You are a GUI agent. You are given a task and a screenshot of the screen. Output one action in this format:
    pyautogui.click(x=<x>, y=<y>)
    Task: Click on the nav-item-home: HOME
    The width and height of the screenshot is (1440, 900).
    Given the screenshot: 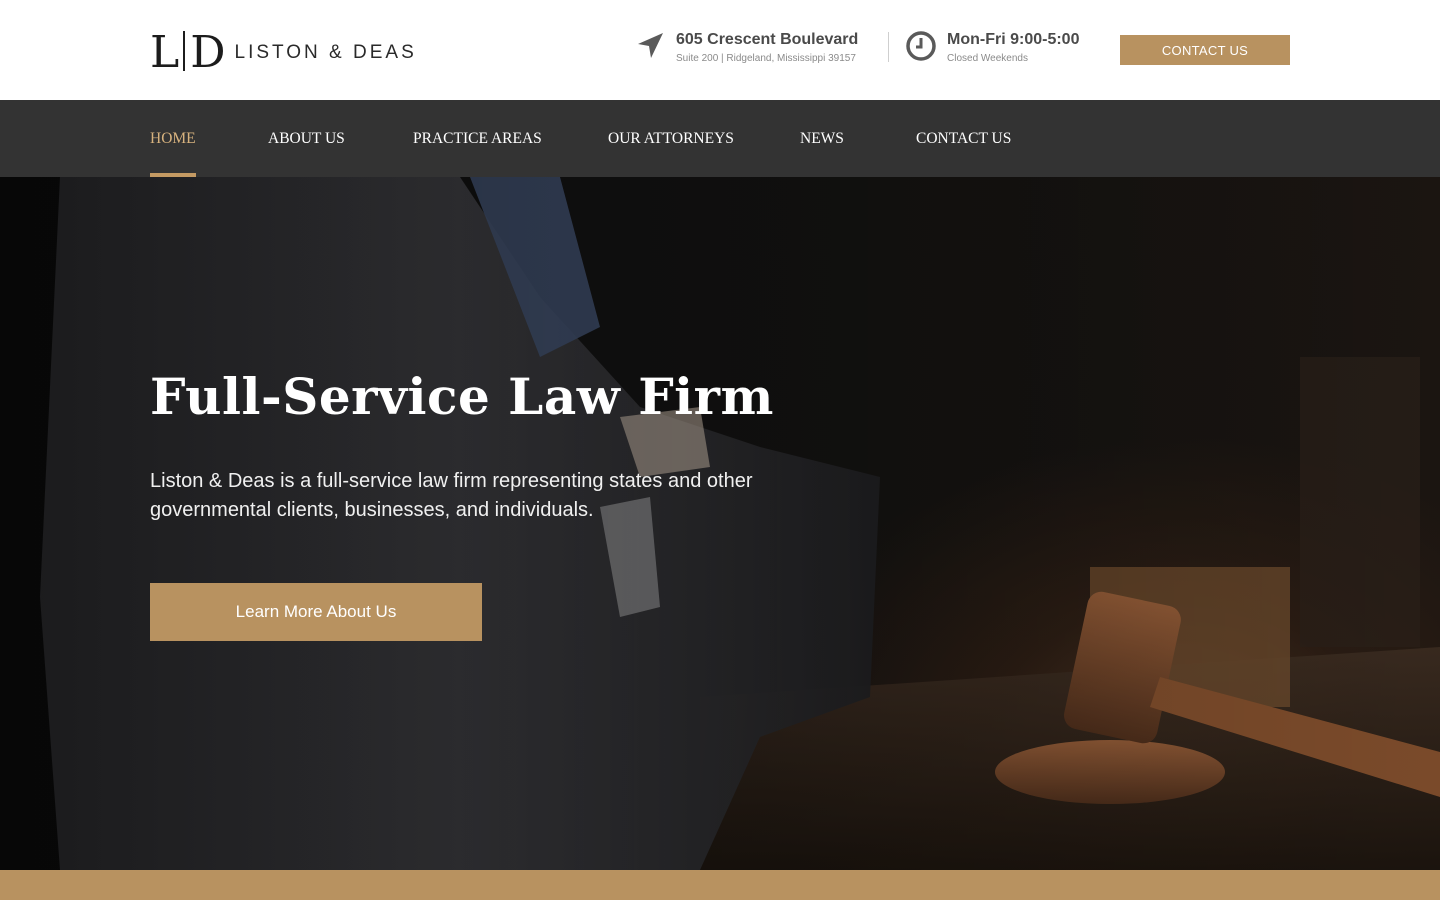 What is the action you would take?
    pyautogui.click(x=173, y=138)
    